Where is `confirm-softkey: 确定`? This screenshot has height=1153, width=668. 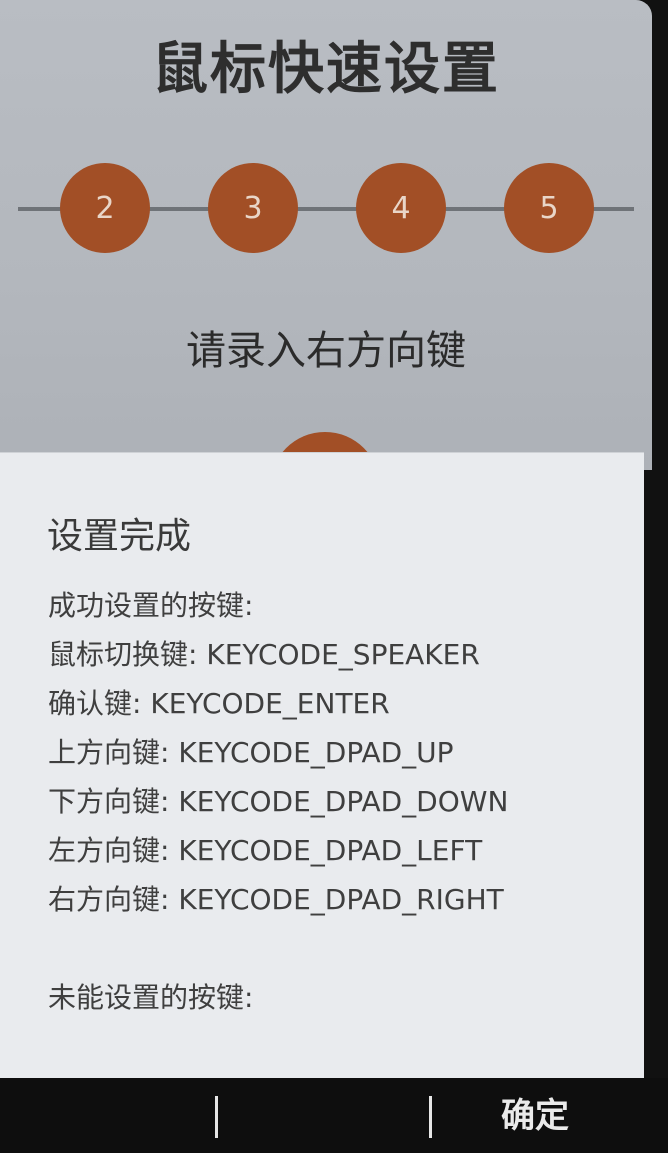 confirm-softkey: 确定 is located at coordinates (535, 1116).